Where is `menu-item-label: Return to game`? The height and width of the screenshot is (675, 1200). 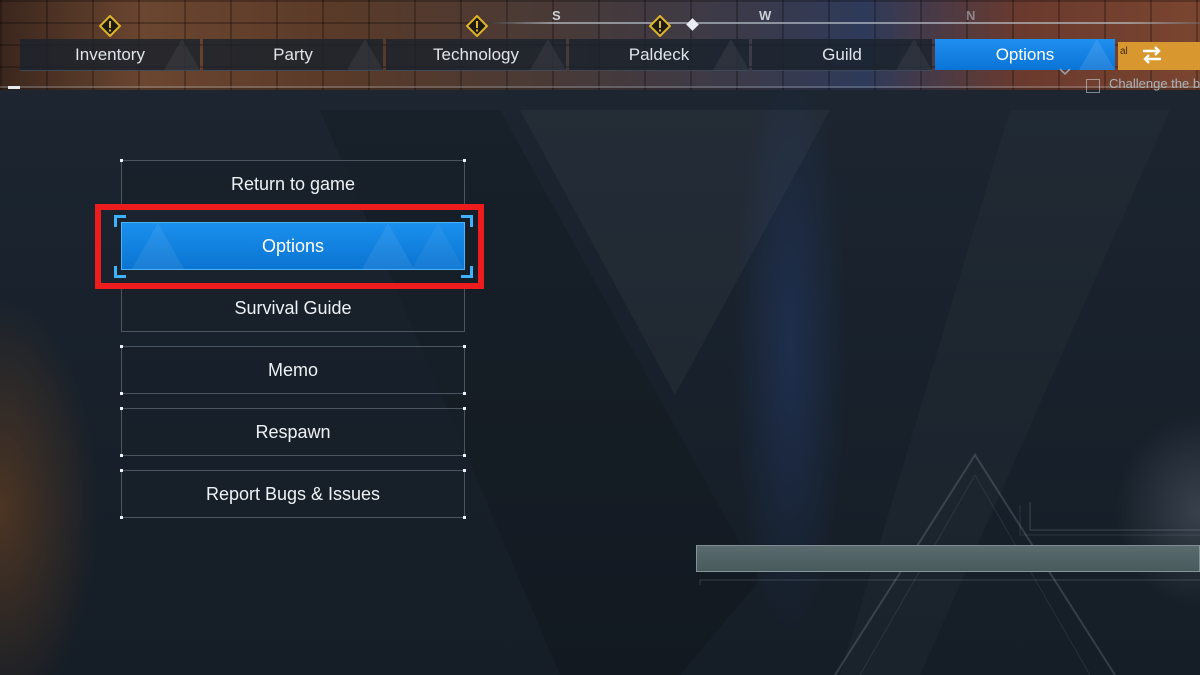 menu-item-label: Return to game is located at coordinates (293, 184).